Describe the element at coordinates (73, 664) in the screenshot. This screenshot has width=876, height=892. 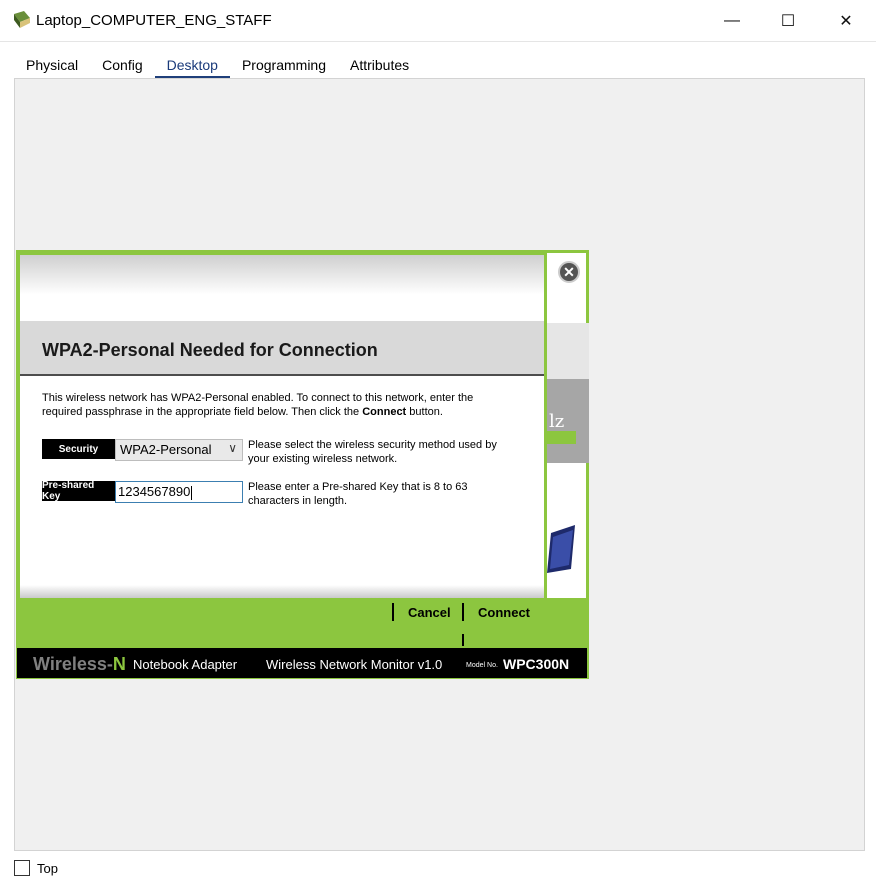
I see `logo-wireless: Wireless-` at that location.